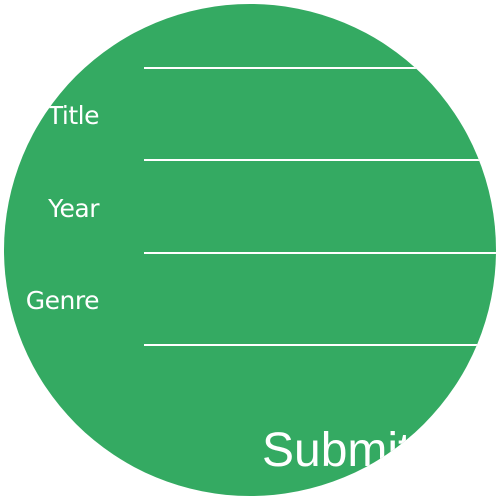 The image size is (500, 500). What do you see at coordinates (320, 206) in the screenshot?
I see `year-input` at bounding box center [320, 206].